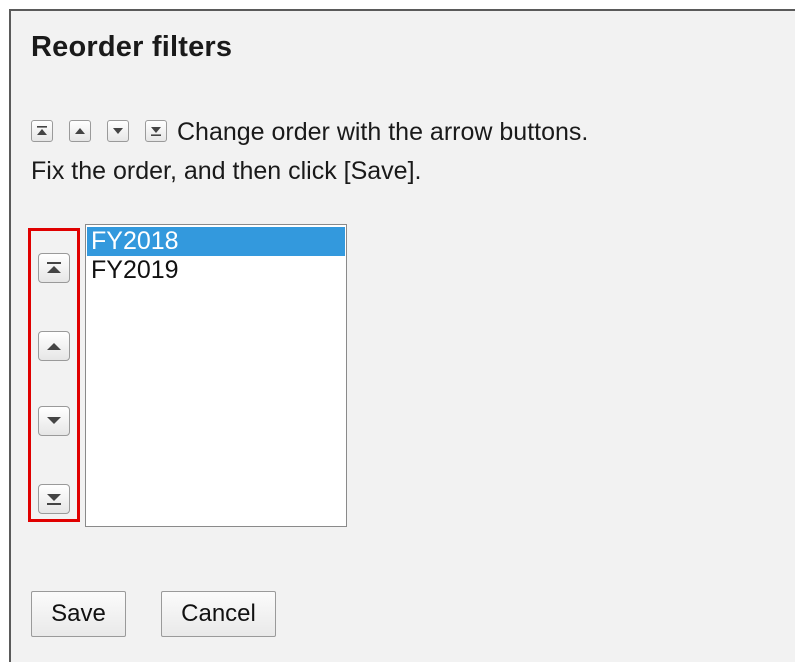  What do you see at coordinates (216, 241) in the screenshot?
I see `filter-option-fy2018: FY2018` at bounding box center [216, 241].